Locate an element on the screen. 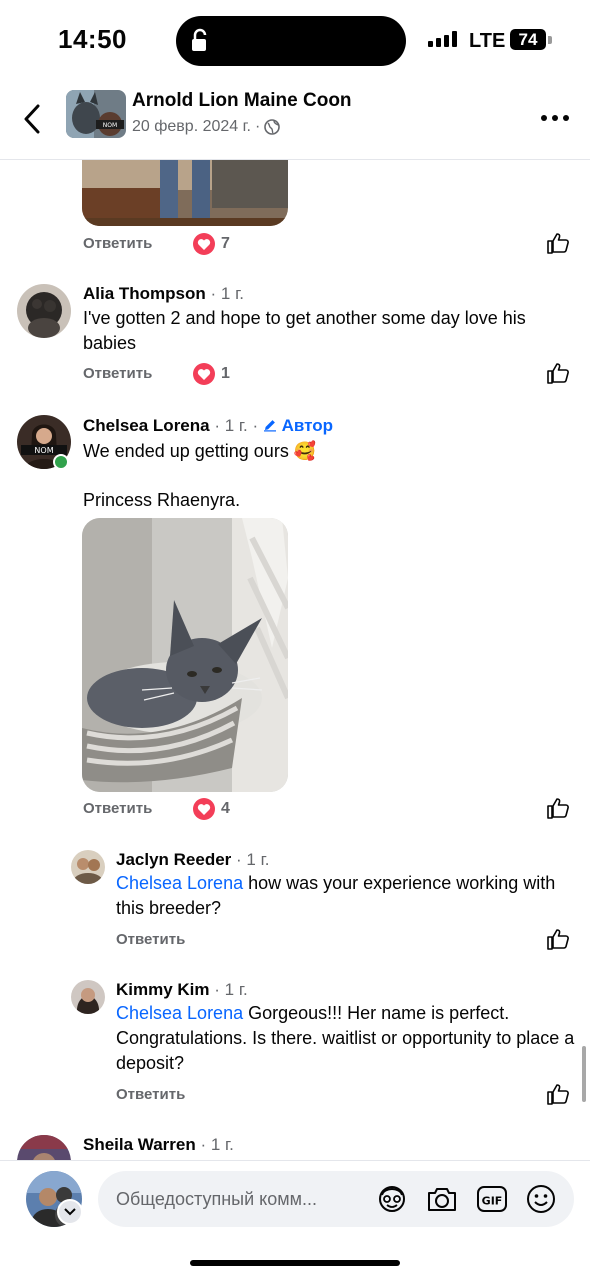 The image size is (590, 1280). reaction-summary: 4 is located at coordinates (211, 809).